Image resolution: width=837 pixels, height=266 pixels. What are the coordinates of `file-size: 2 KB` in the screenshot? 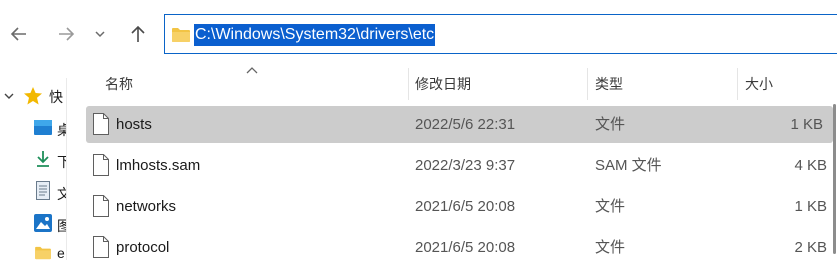 It's located at (810, 247).